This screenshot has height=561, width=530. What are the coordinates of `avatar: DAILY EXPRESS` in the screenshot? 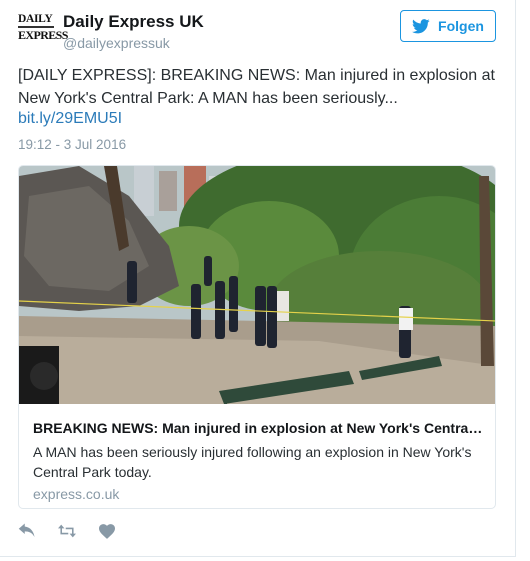 It's located at (43, 29).